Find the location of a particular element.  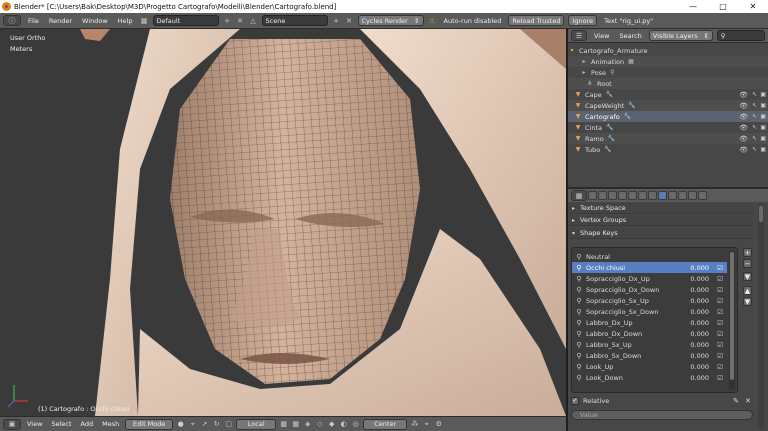

mode-dropdown: Edit Mode is located at coordinates (149, 424).